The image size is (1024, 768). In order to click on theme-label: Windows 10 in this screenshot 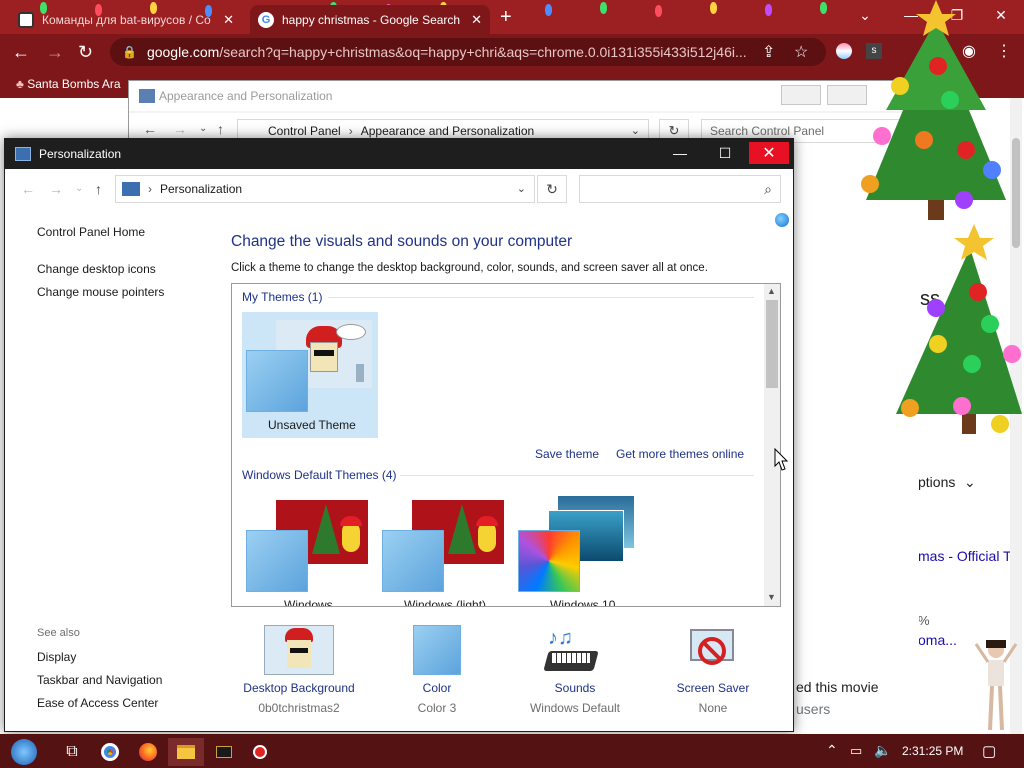, I will do `click(583, 602)`.